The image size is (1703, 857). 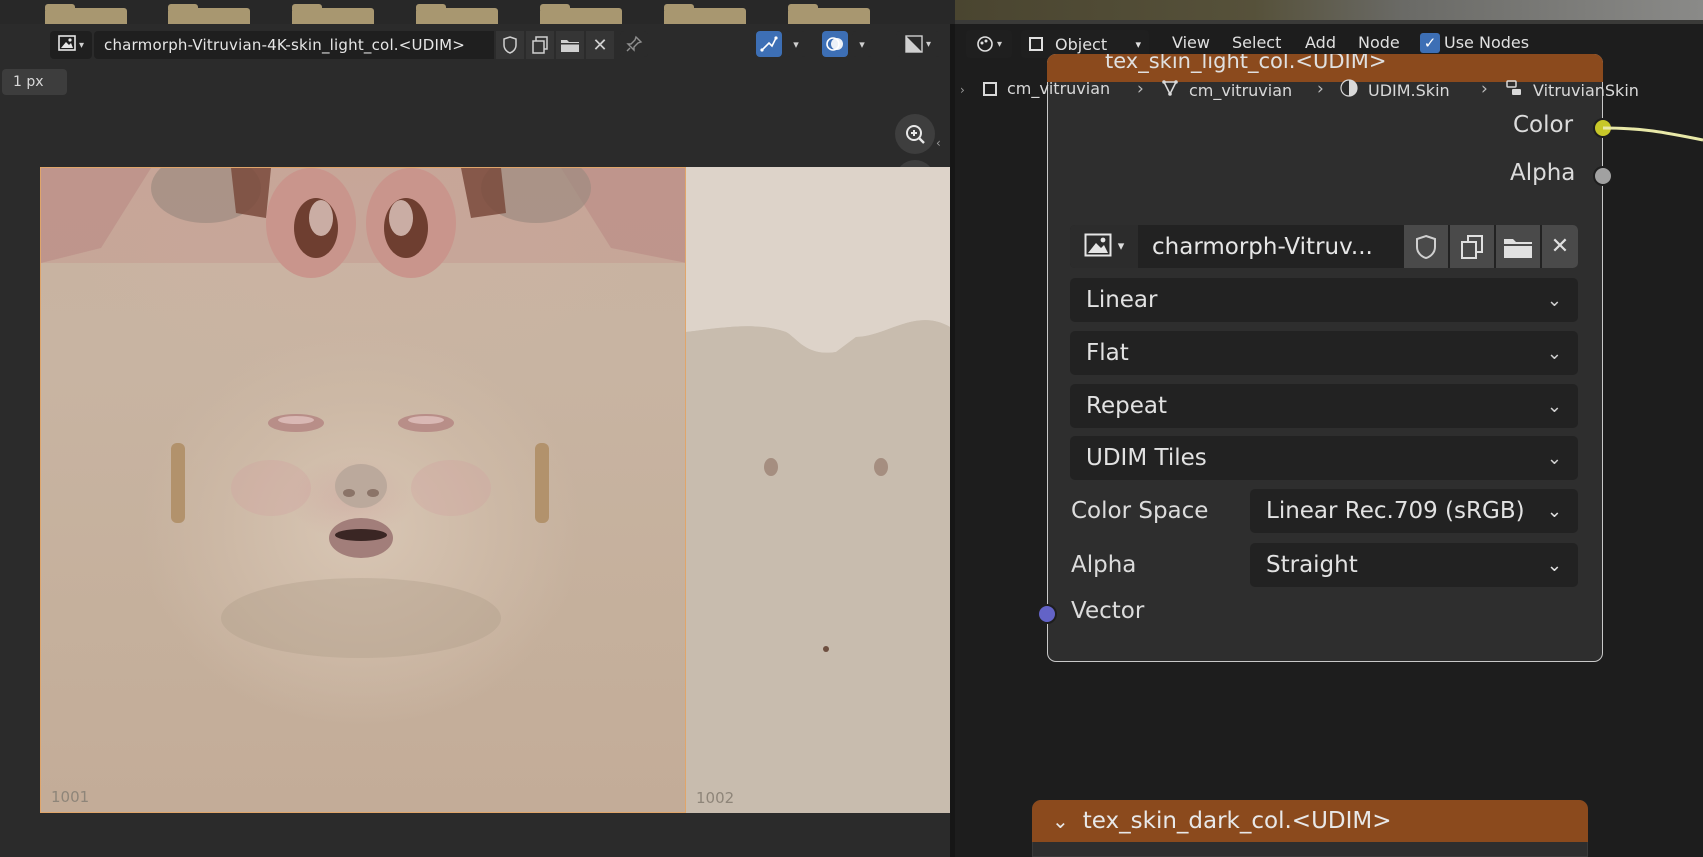 What do you see at coordinates (1603, 176) in the screenshot?
I see `output-alpha-socket` at bounding box center [1603, 176].